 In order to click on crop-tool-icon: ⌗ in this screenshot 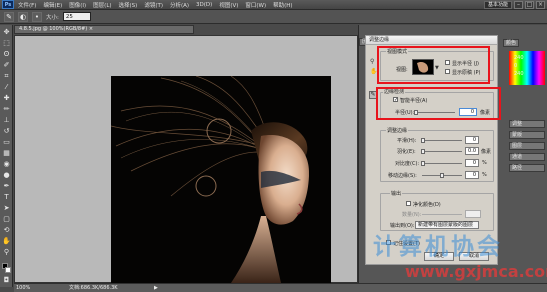, I will do `click(6, 76)`.